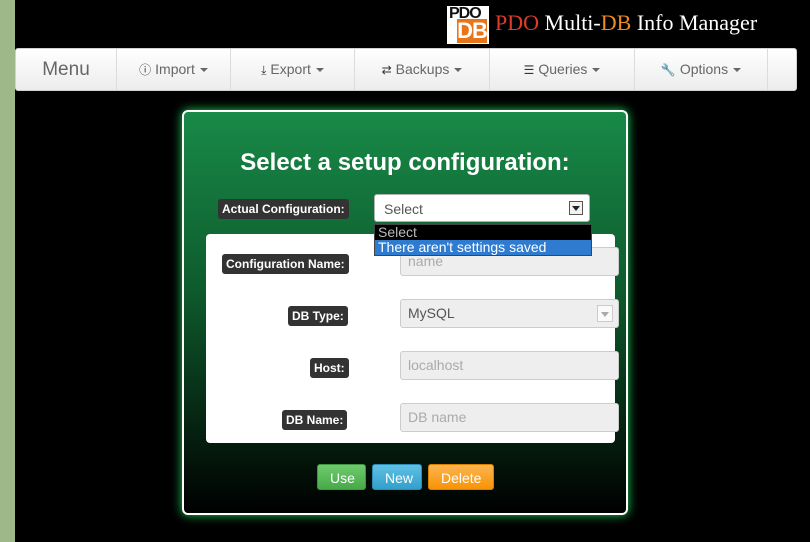  Describe the element at coordinates (403, 209) in the screenshot. I see `actual-config-selected: Select` at that location.